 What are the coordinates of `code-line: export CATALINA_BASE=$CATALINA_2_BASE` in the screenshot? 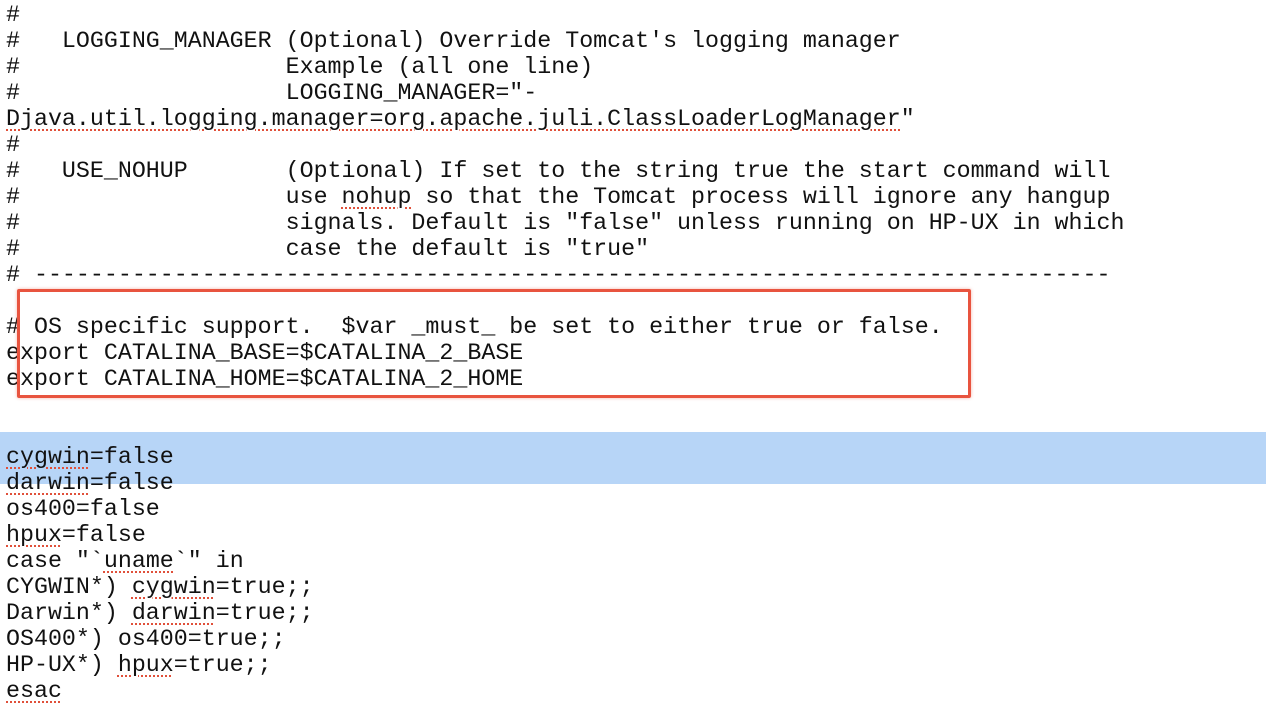 It's located at (265, 353).